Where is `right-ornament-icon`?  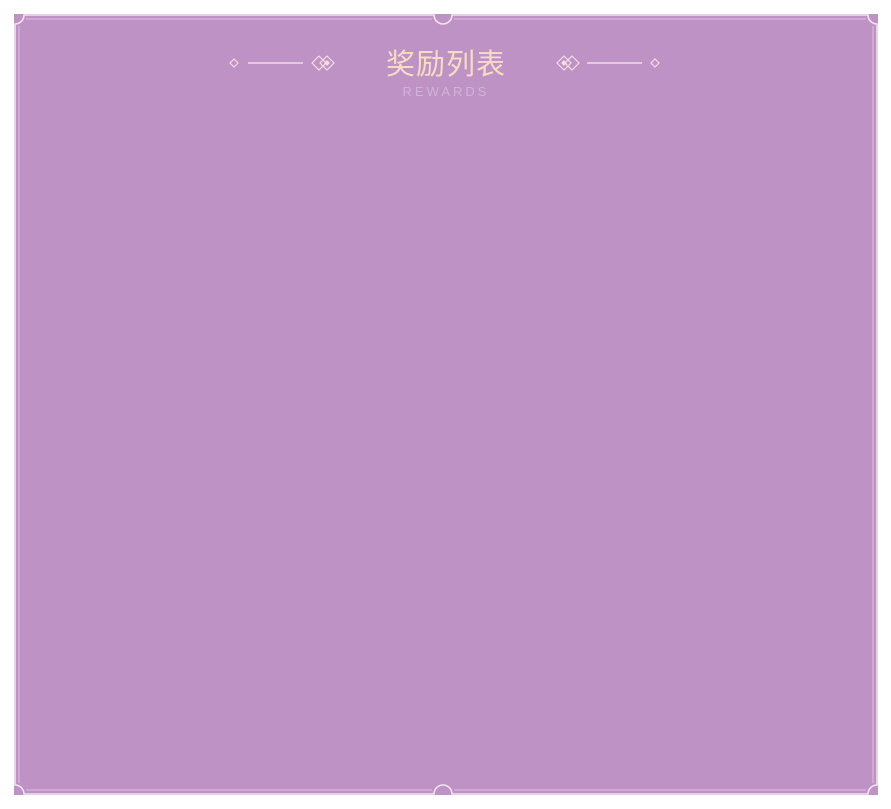 right-ornament-icon is located at coordinates (608, 63).